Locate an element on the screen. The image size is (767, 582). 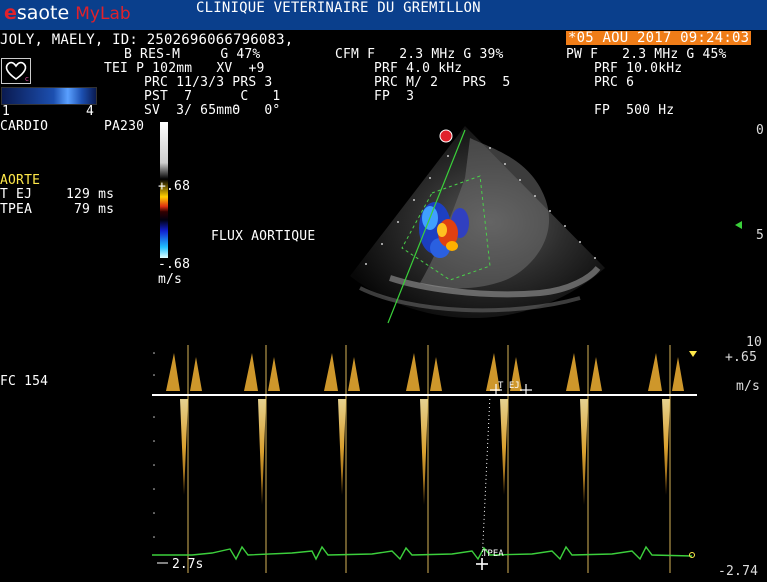
b-mode-row3: PRC 11/3/3 PRS 3 is located at coordinates (208, 82).